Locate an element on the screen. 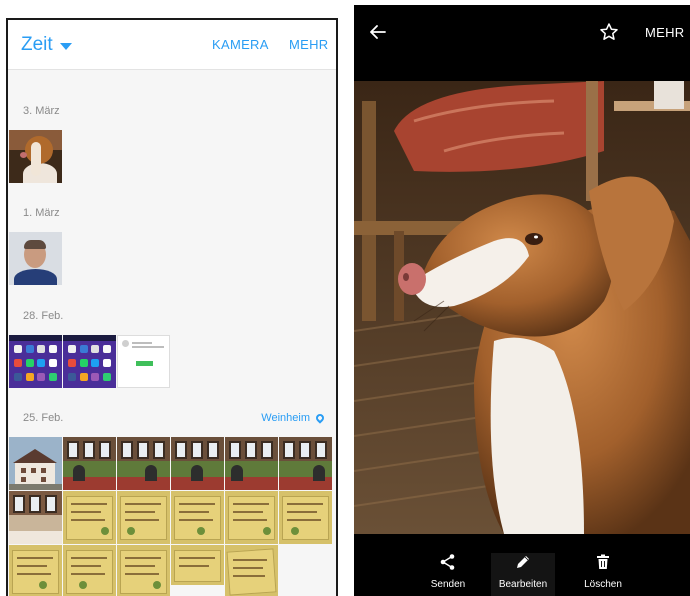 The width and height of the screenshot is (690, 596). location-pin-icon is located at coordinates (320, 418).